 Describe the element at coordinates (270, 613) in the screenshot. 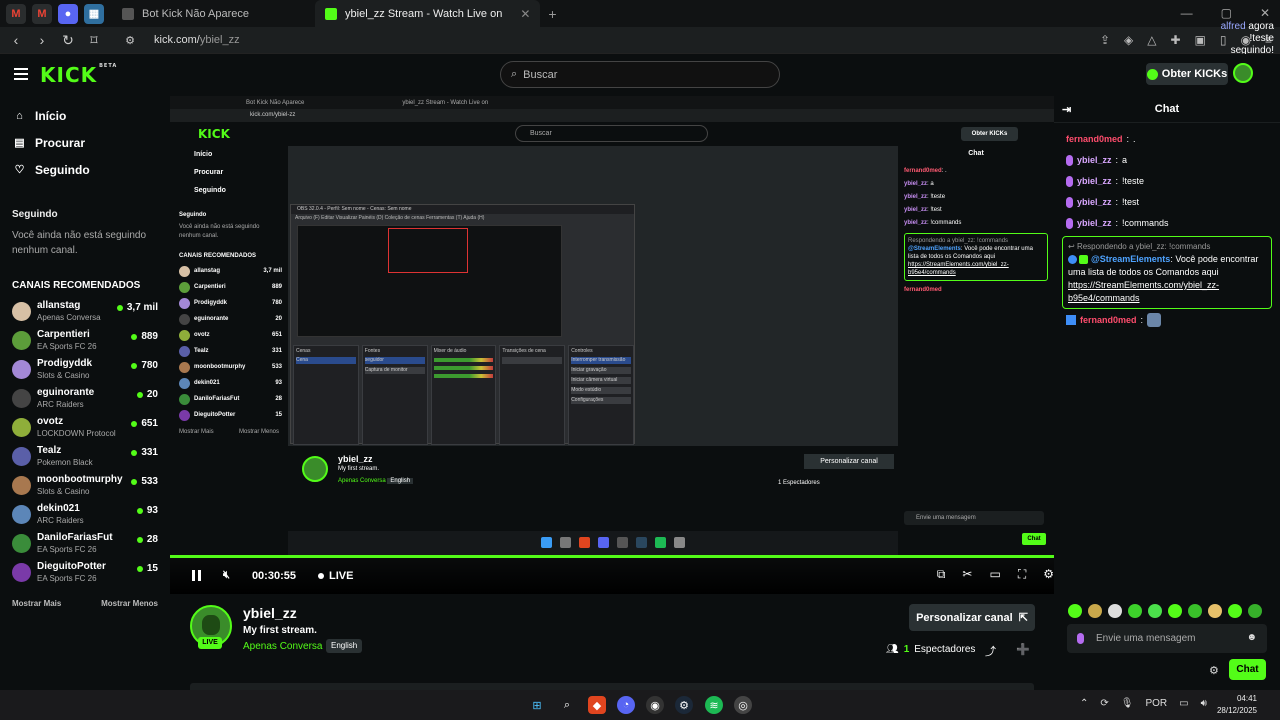

I see `streamer-name: ybiel_zz` at that location.